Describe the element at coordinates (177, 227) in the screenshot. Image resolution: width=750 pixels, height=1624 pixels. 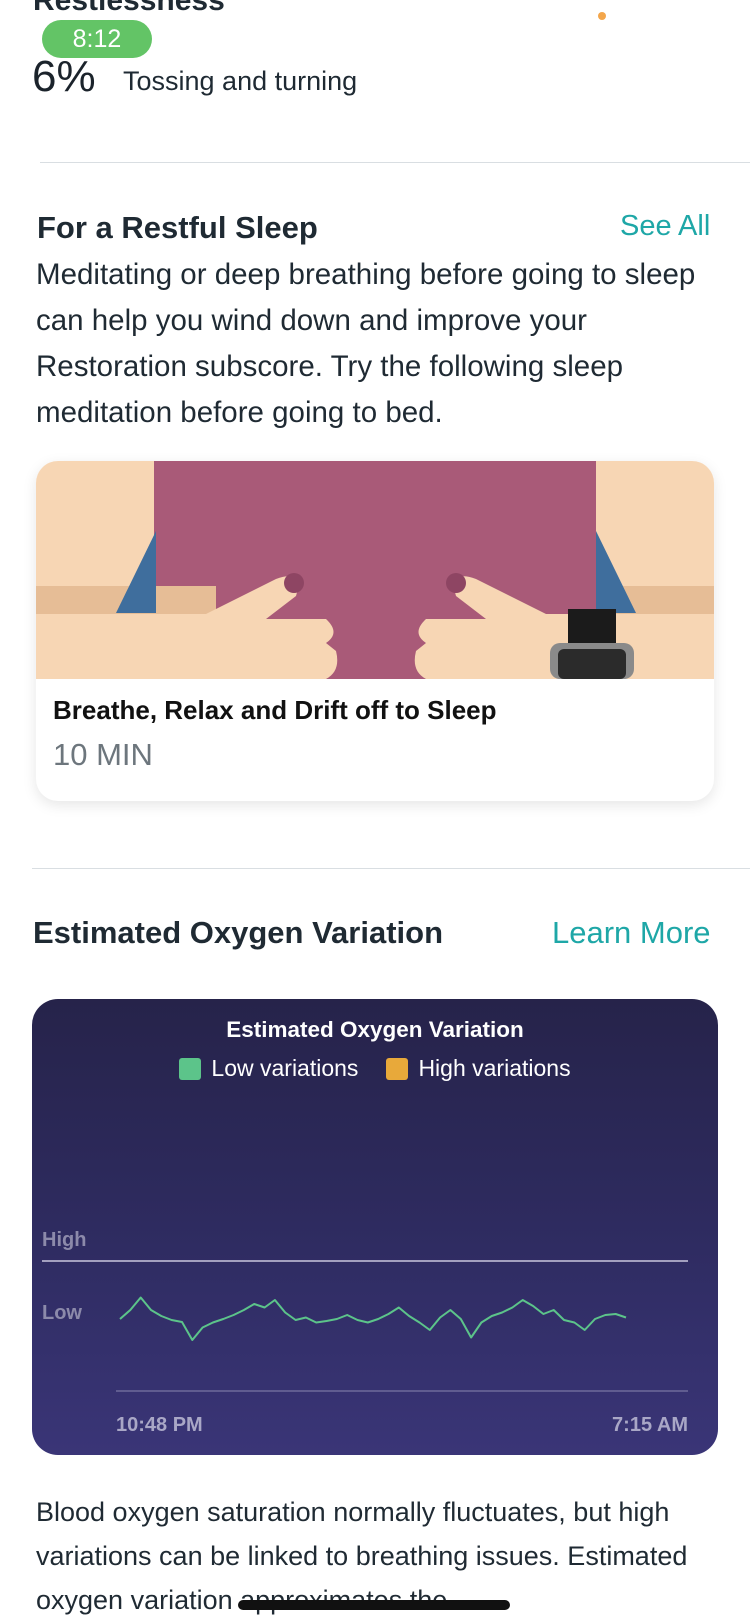
I see `restful-sleep-title: For a Restful Sleep` at that location.